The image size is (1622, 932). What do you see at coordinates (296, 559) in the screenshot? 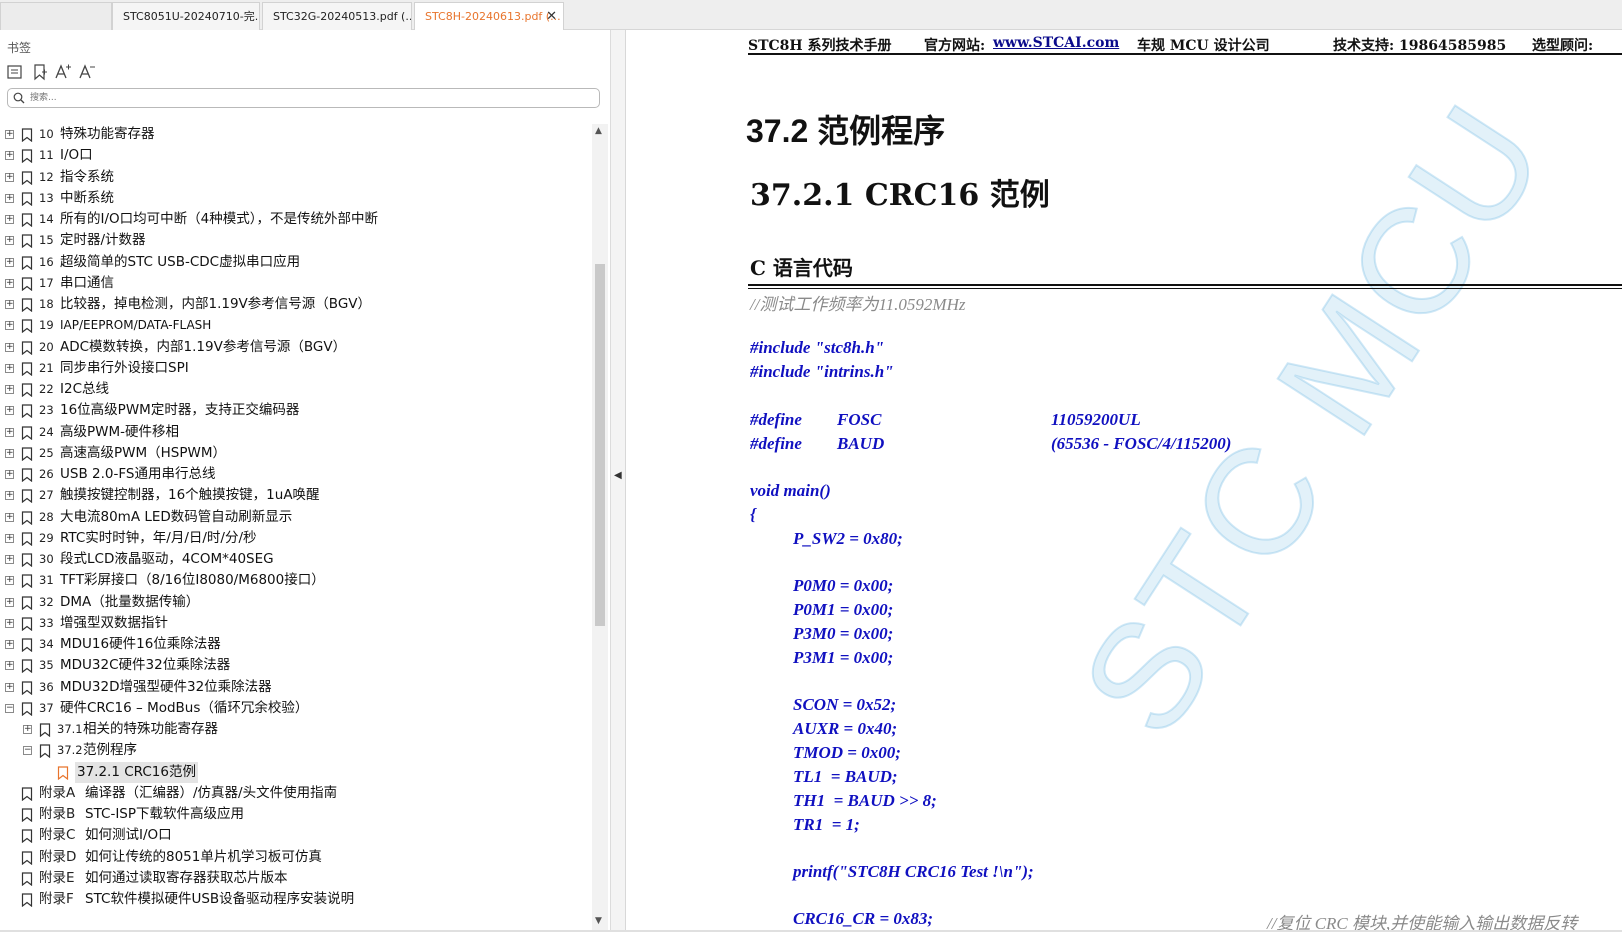
I see `bookmark-row: +30 段式LCD液晶驱动，4COM*40SEG` at bounding box center [296, 559].